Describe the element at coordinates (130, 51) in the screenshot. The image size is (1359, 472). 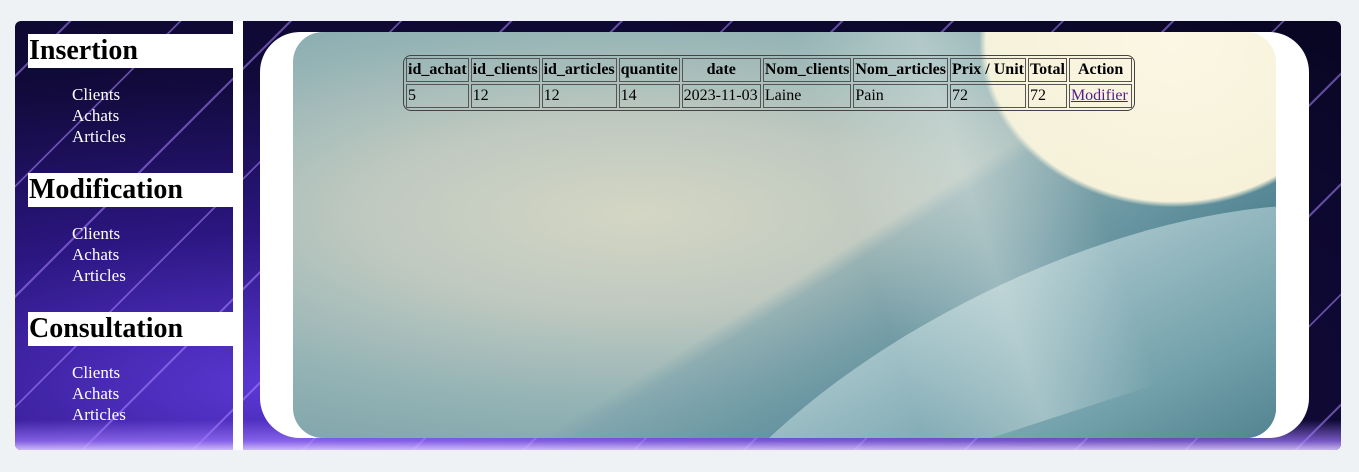
I see `section-title-insertion: Insertion` at that location.